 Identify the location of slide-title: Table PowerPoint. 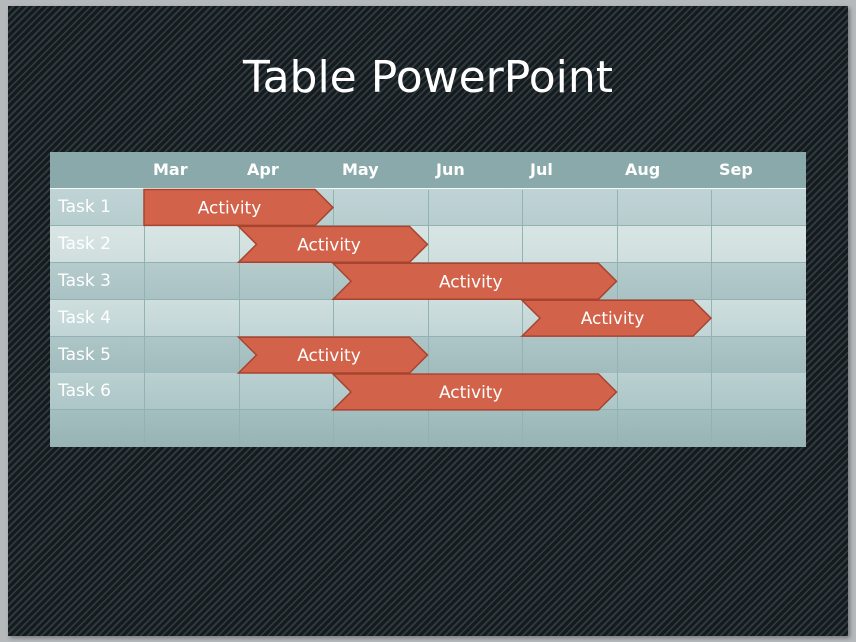
(428, 77).